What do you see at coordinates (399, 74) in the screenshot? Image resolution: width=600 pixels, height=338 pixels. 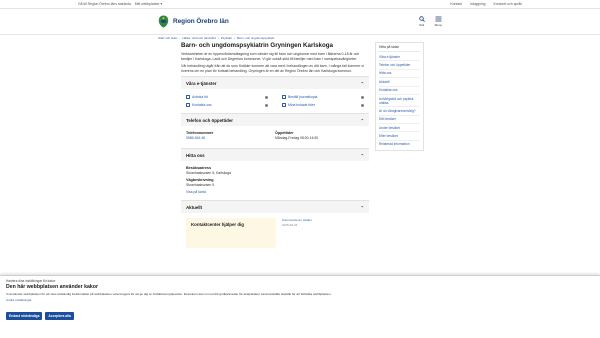 I see `toc-item: Hitta oss` at bounding box center [399, 74].